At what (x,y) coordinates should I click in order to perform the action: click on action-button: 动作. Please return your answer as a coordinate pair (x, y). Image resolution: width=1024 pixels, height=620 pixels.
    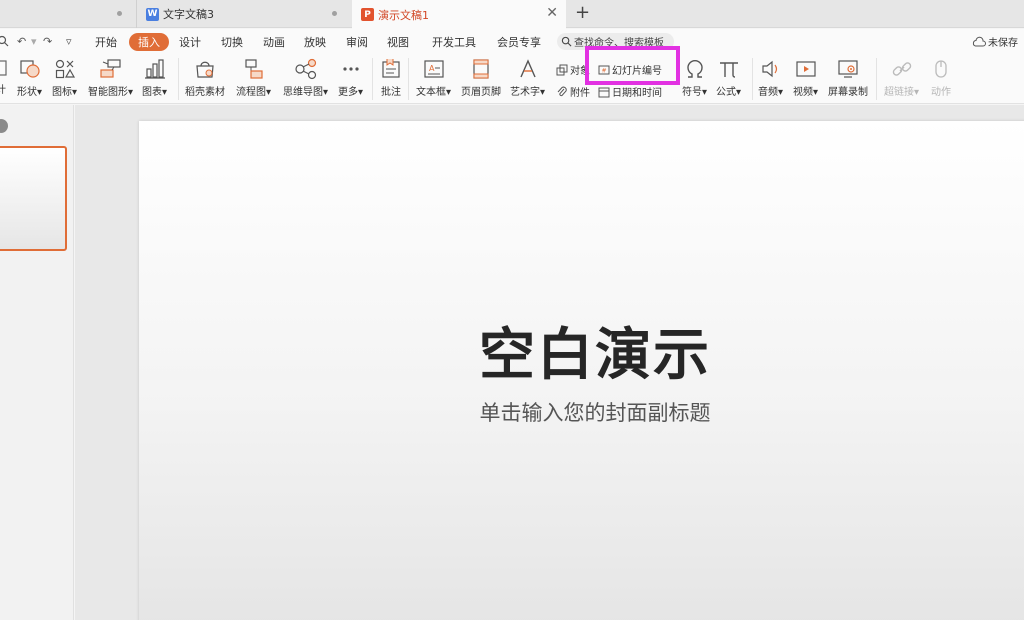
    Looking at the image, I should click on (941, 78).